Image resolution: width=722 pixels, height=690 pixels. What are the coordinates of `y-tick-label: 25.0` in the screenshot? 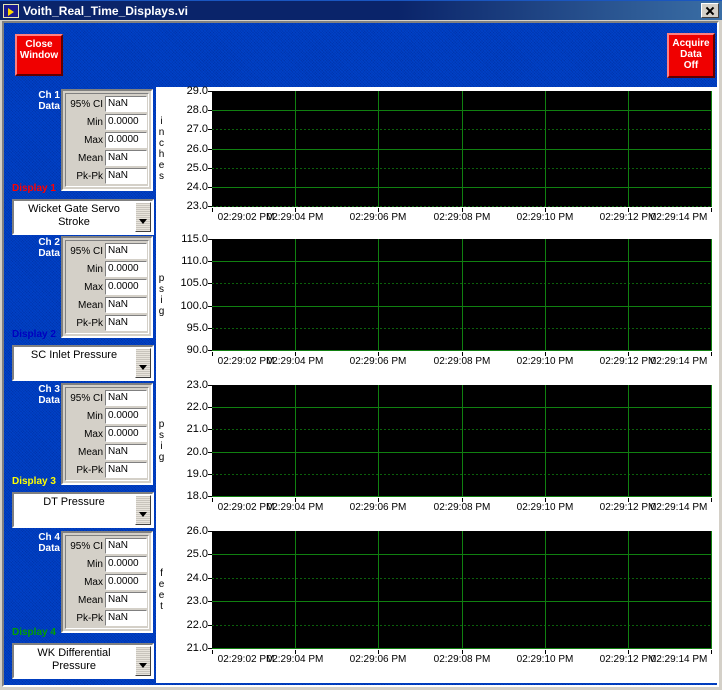 It's located at (197, 167).